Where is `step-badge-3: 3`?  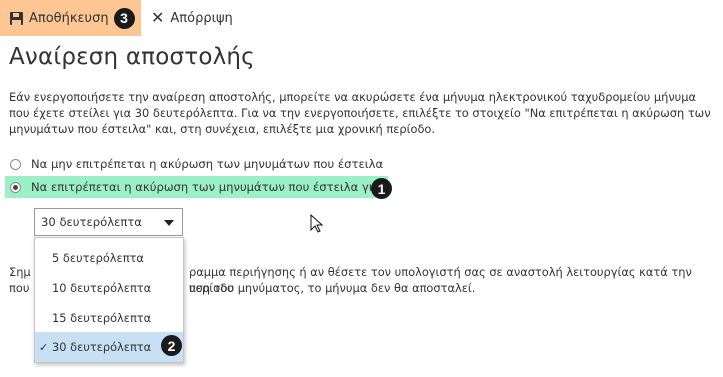 step-badge-3: 3 is located at coordinates (124, 18).